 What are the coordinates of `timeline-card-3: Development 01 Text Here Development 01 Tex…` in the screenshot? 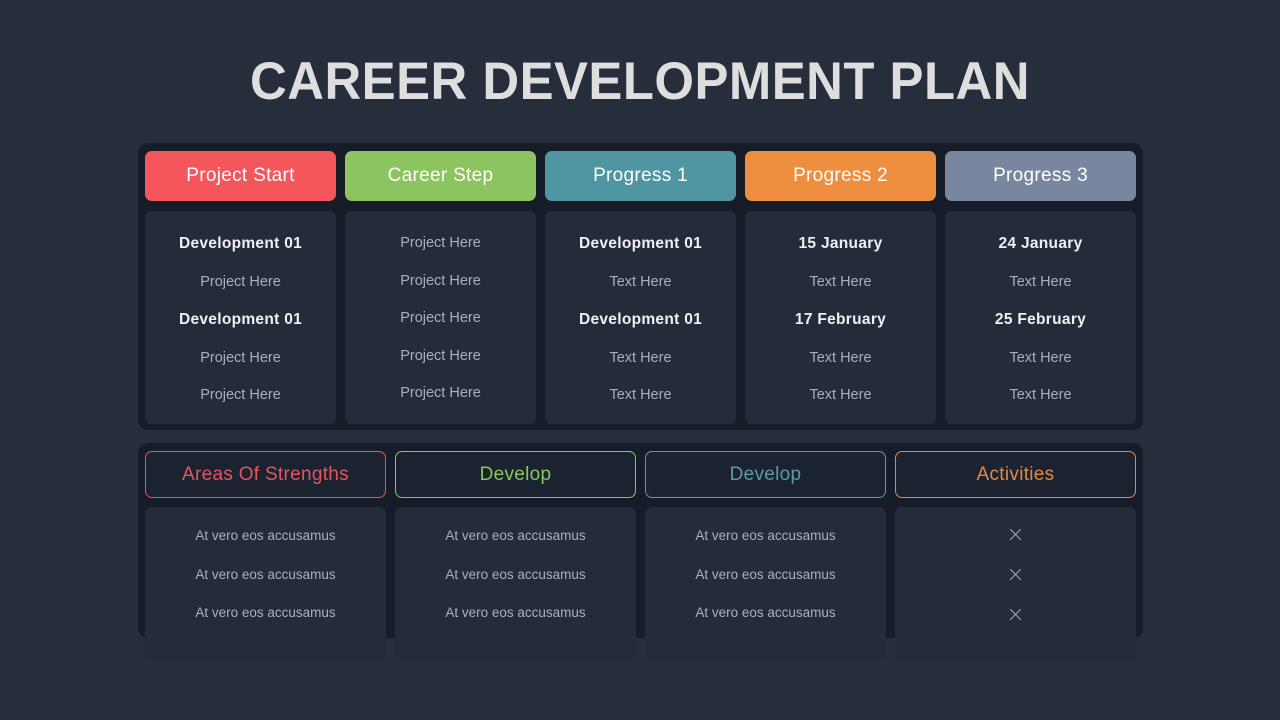 It's located at (640, 317).